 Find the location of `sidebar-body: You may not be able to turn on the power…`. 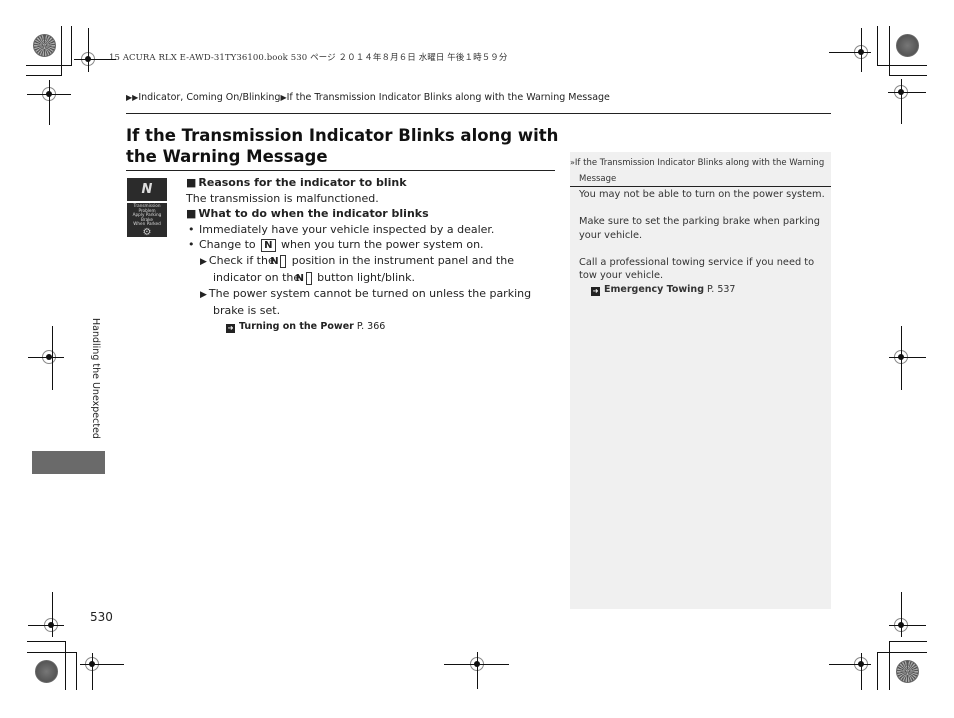

sidebar-body: You may not be able to turn on the power… is located at coordinates (703, 242).